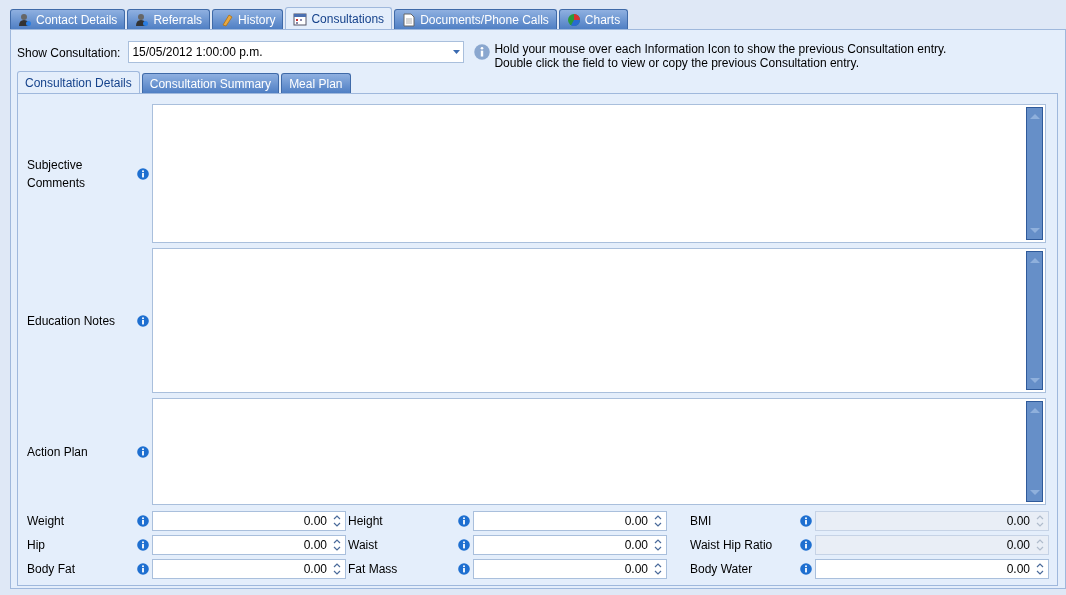  What do you see at coordinates (36, 545) in the screenshot?
I see `field-label: Hip` at bounding box center [36, 545].